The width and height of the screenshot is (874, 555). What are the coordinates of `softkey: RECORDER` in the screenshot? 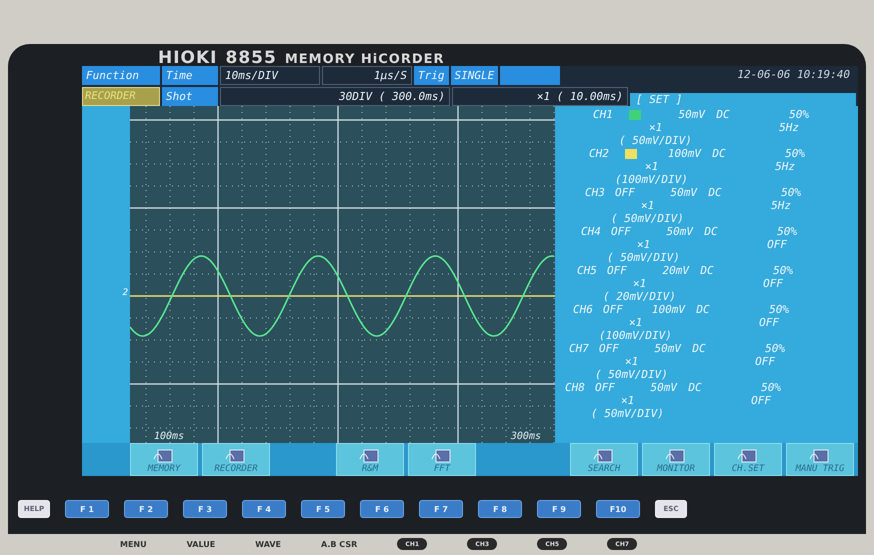 It's located at (236, 459).